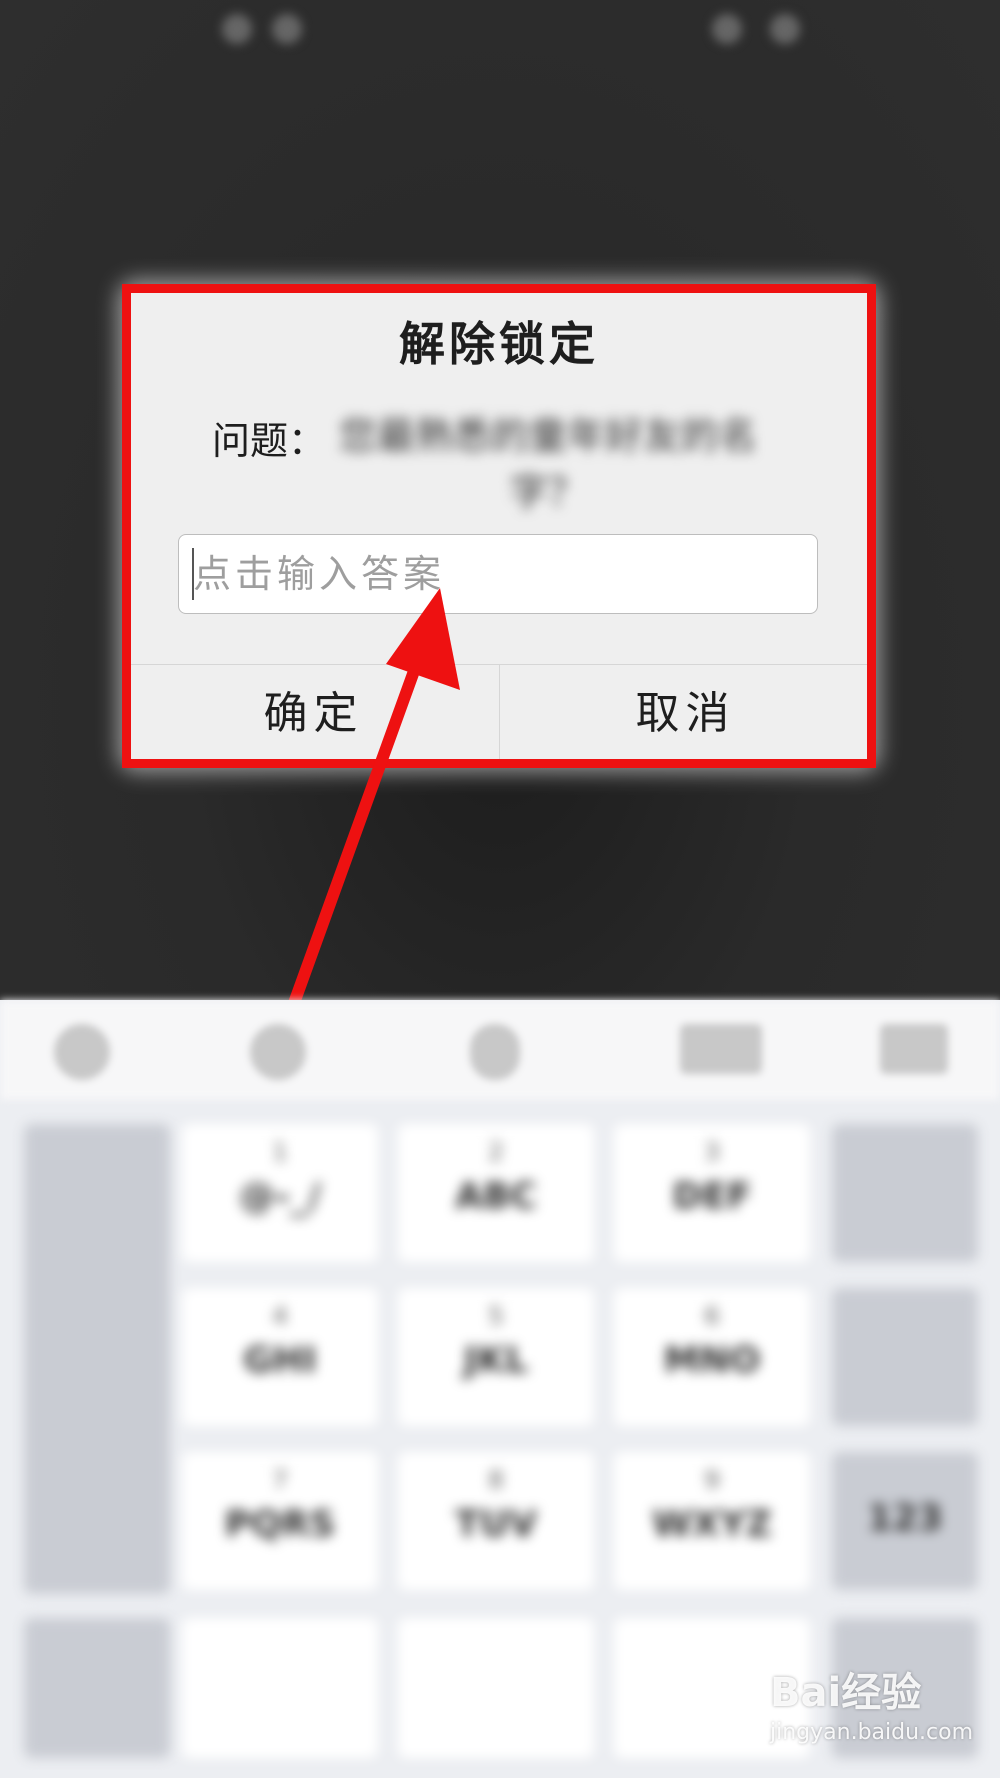  Describe the element at coordinates (712, 1193) in the screenshot. I see `key-3: 3 DEF` at that location.